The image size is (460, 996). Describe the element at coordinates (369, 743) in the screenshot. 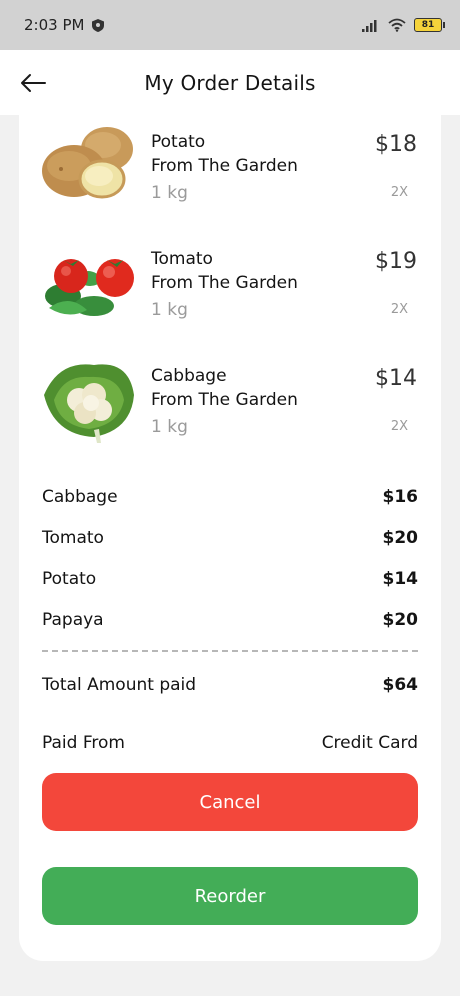

I see `paid-from-value: Credit Card` at that location.